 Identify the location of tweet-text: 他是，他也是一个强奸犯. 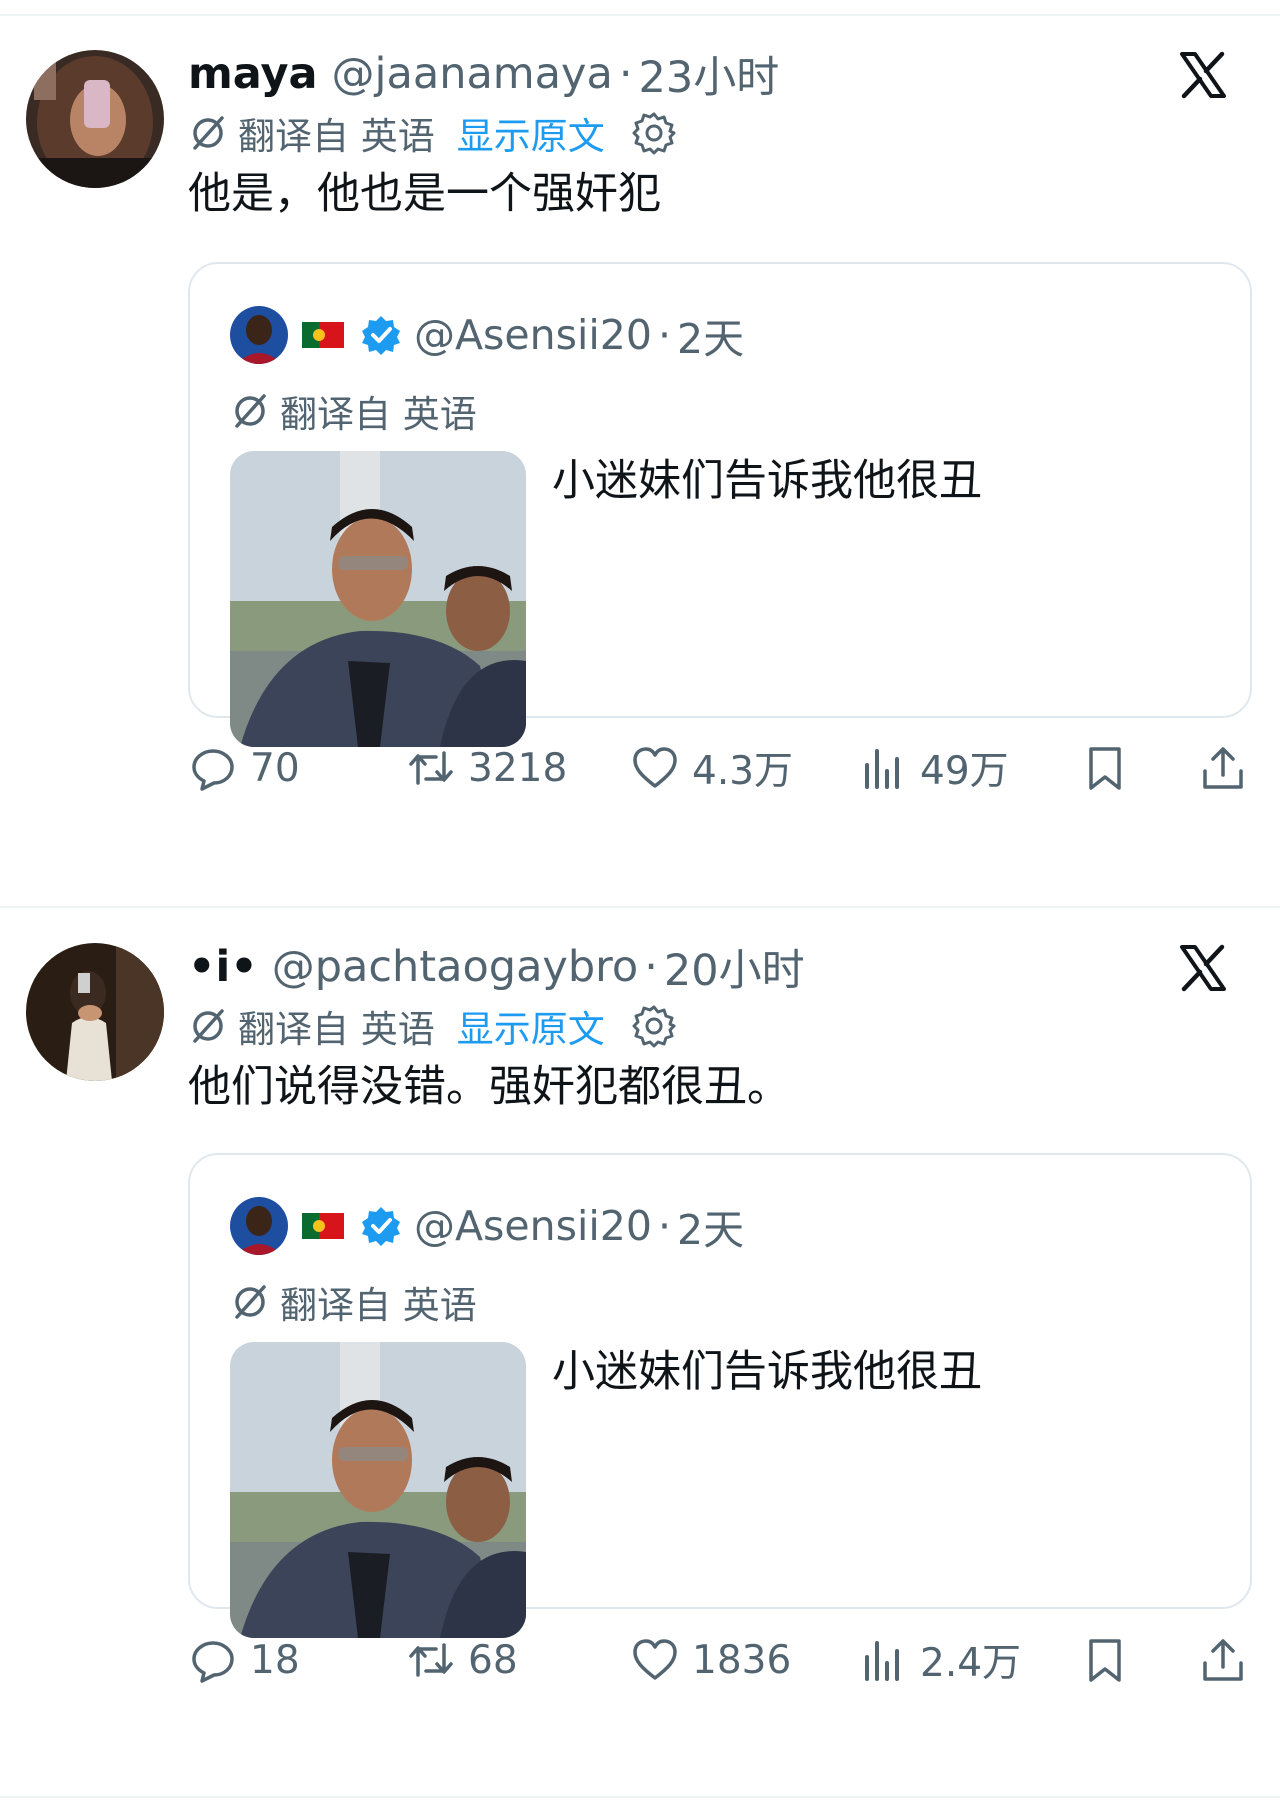
(424, 194).